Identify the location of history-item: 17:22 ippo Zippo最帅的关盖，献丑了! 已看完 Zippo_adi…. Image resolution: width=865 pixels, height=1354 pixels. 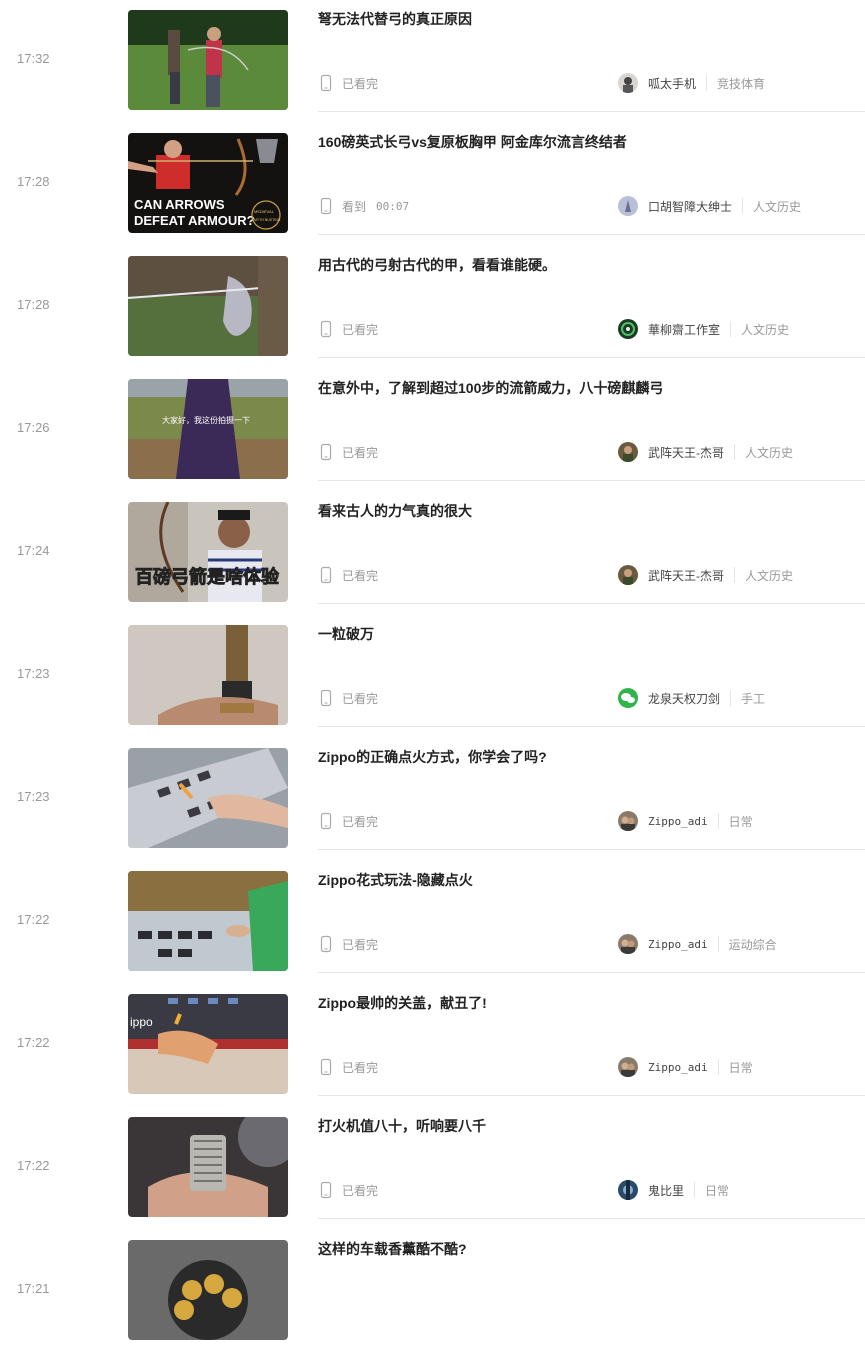
(432, 1046).